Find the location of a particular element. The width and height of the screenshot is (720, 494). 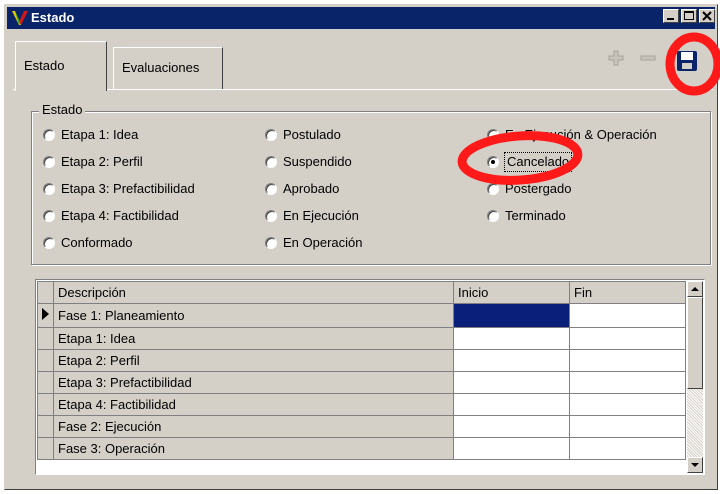

group-legend: Estado is located at coordinates (62, 109).